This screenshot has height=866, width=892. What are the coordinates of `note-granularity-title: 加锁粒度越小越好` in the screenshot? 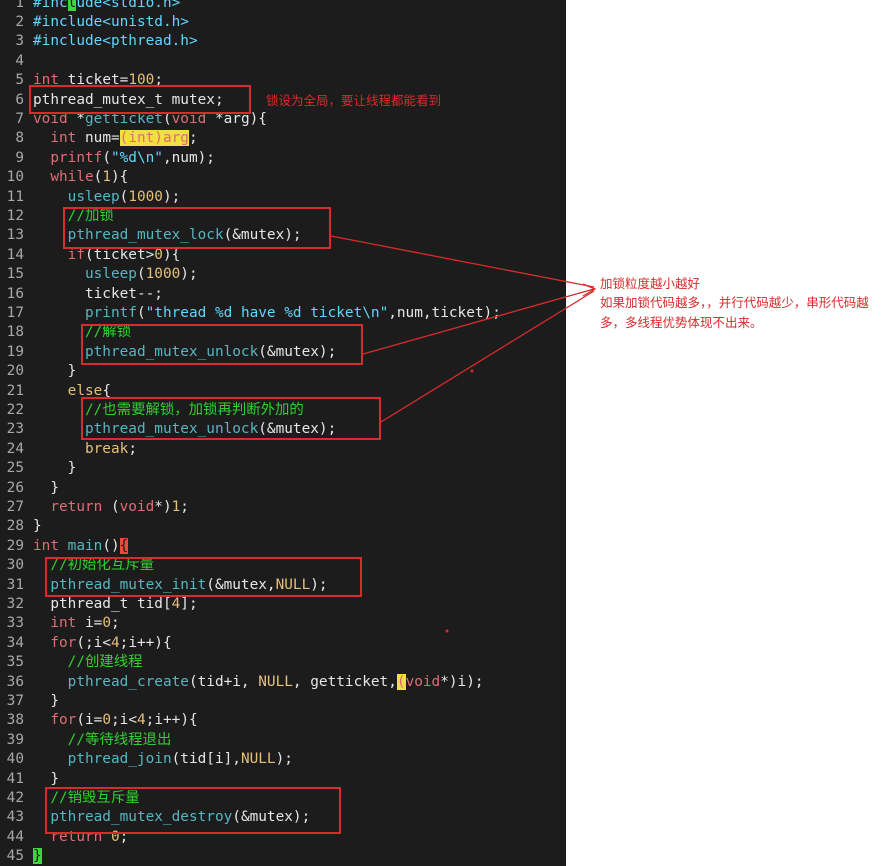 It's located at (650, 283).